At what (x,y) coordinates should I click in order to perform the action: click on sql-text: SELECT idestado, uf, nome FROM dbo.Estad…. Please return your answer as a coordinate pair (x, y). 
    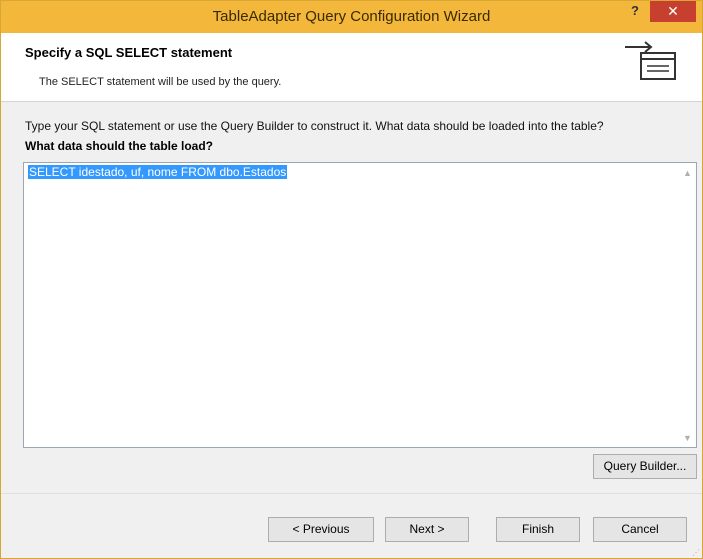
    Looking at the image, I should click on (158, 172).